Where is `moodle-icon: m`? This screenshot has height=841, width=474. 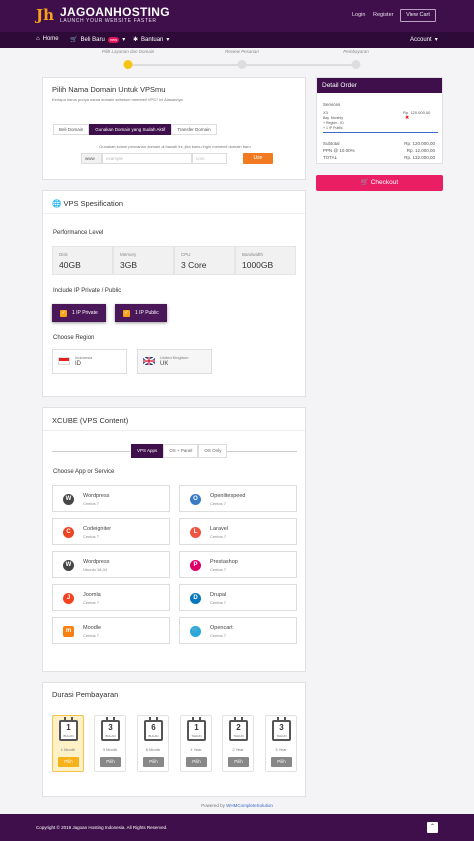 moodle-icon: m is located at coordinates (68, 631).